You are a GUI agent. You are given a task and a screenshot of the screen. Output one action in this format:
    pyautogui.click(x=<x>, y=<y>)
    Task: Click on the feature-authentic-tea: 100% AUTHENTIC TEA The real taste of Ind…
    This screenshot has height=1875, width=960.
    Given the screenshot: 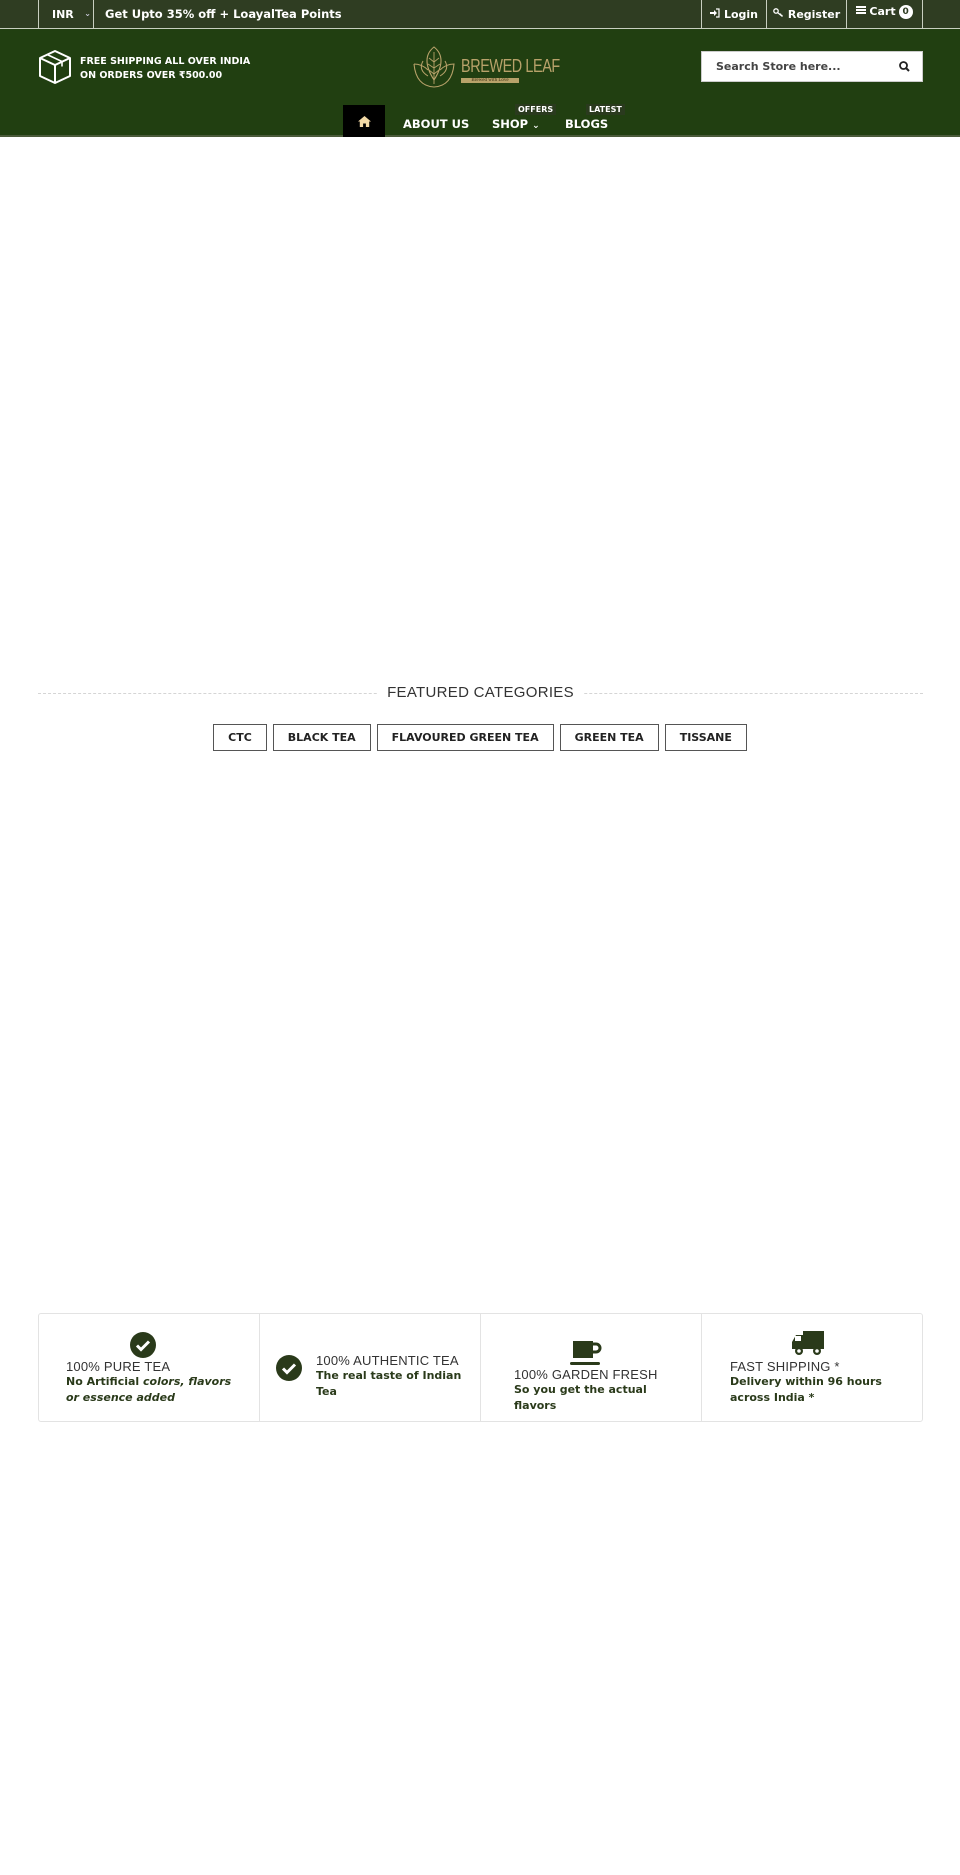 What is the action you would take?
    pyautogui.click(x=370, y=1367)
    